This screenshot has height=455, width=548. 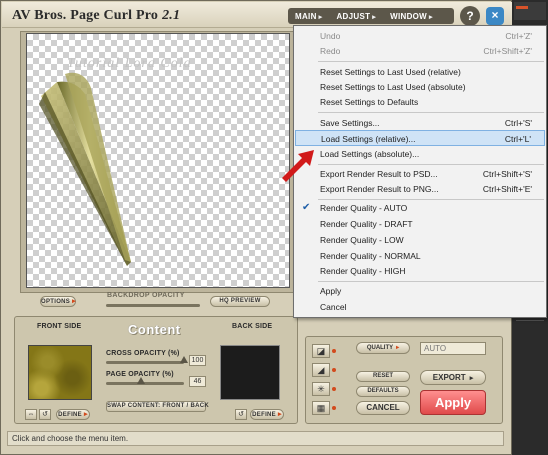 I want to click on menu-item-reset-defaults: Reset Settings to Defaults, so click(x=420, y=102).